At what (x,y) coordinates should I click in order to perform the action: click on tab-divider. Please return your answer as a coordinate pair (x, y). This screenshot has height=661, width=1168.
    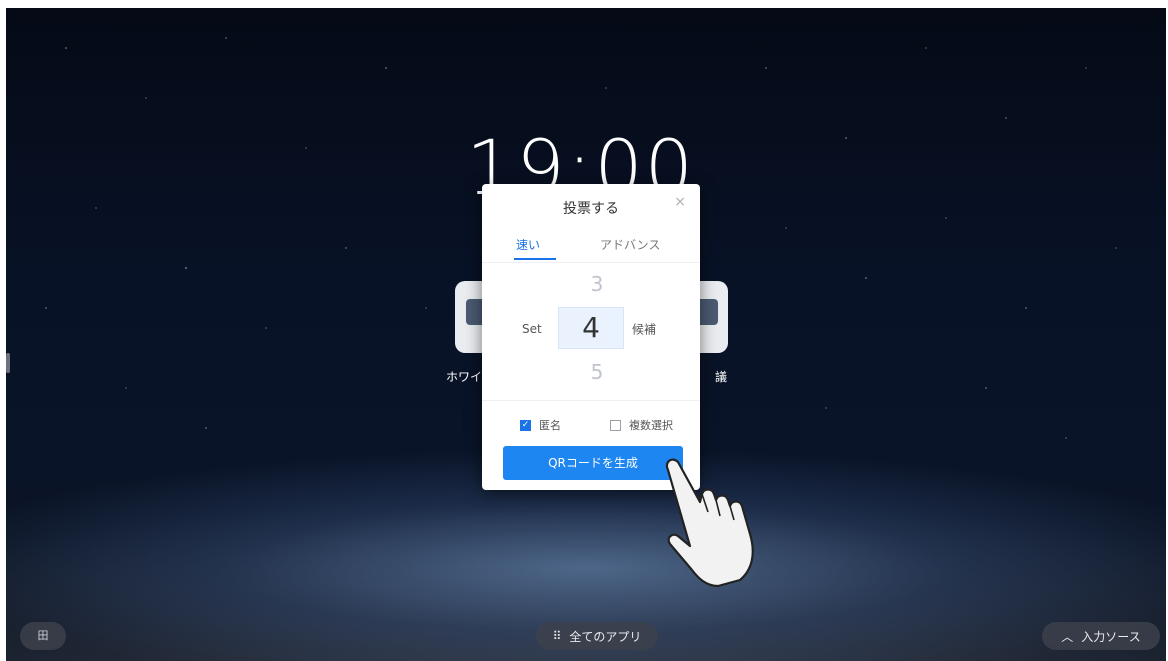
    Looking at the image, I should click on (591, 262).